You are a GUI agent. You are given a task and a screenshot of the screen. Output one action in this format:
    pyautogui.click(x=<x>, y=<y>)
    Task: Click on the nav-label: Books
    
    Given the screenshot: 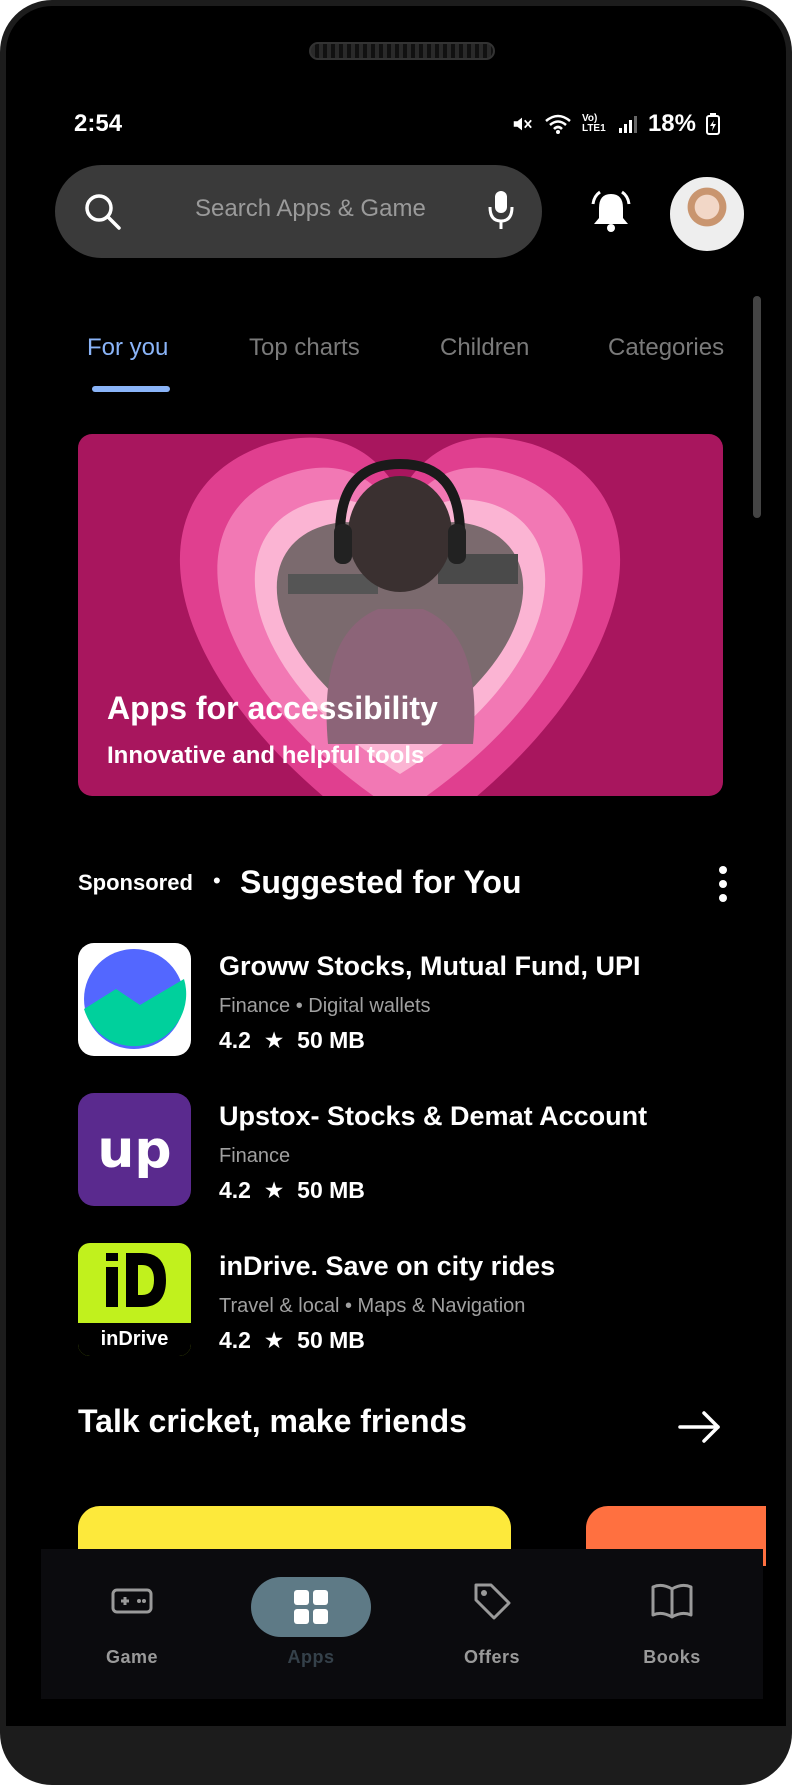 What is the action you would take?
    pyautogui.click(x=672, y=1657)
    